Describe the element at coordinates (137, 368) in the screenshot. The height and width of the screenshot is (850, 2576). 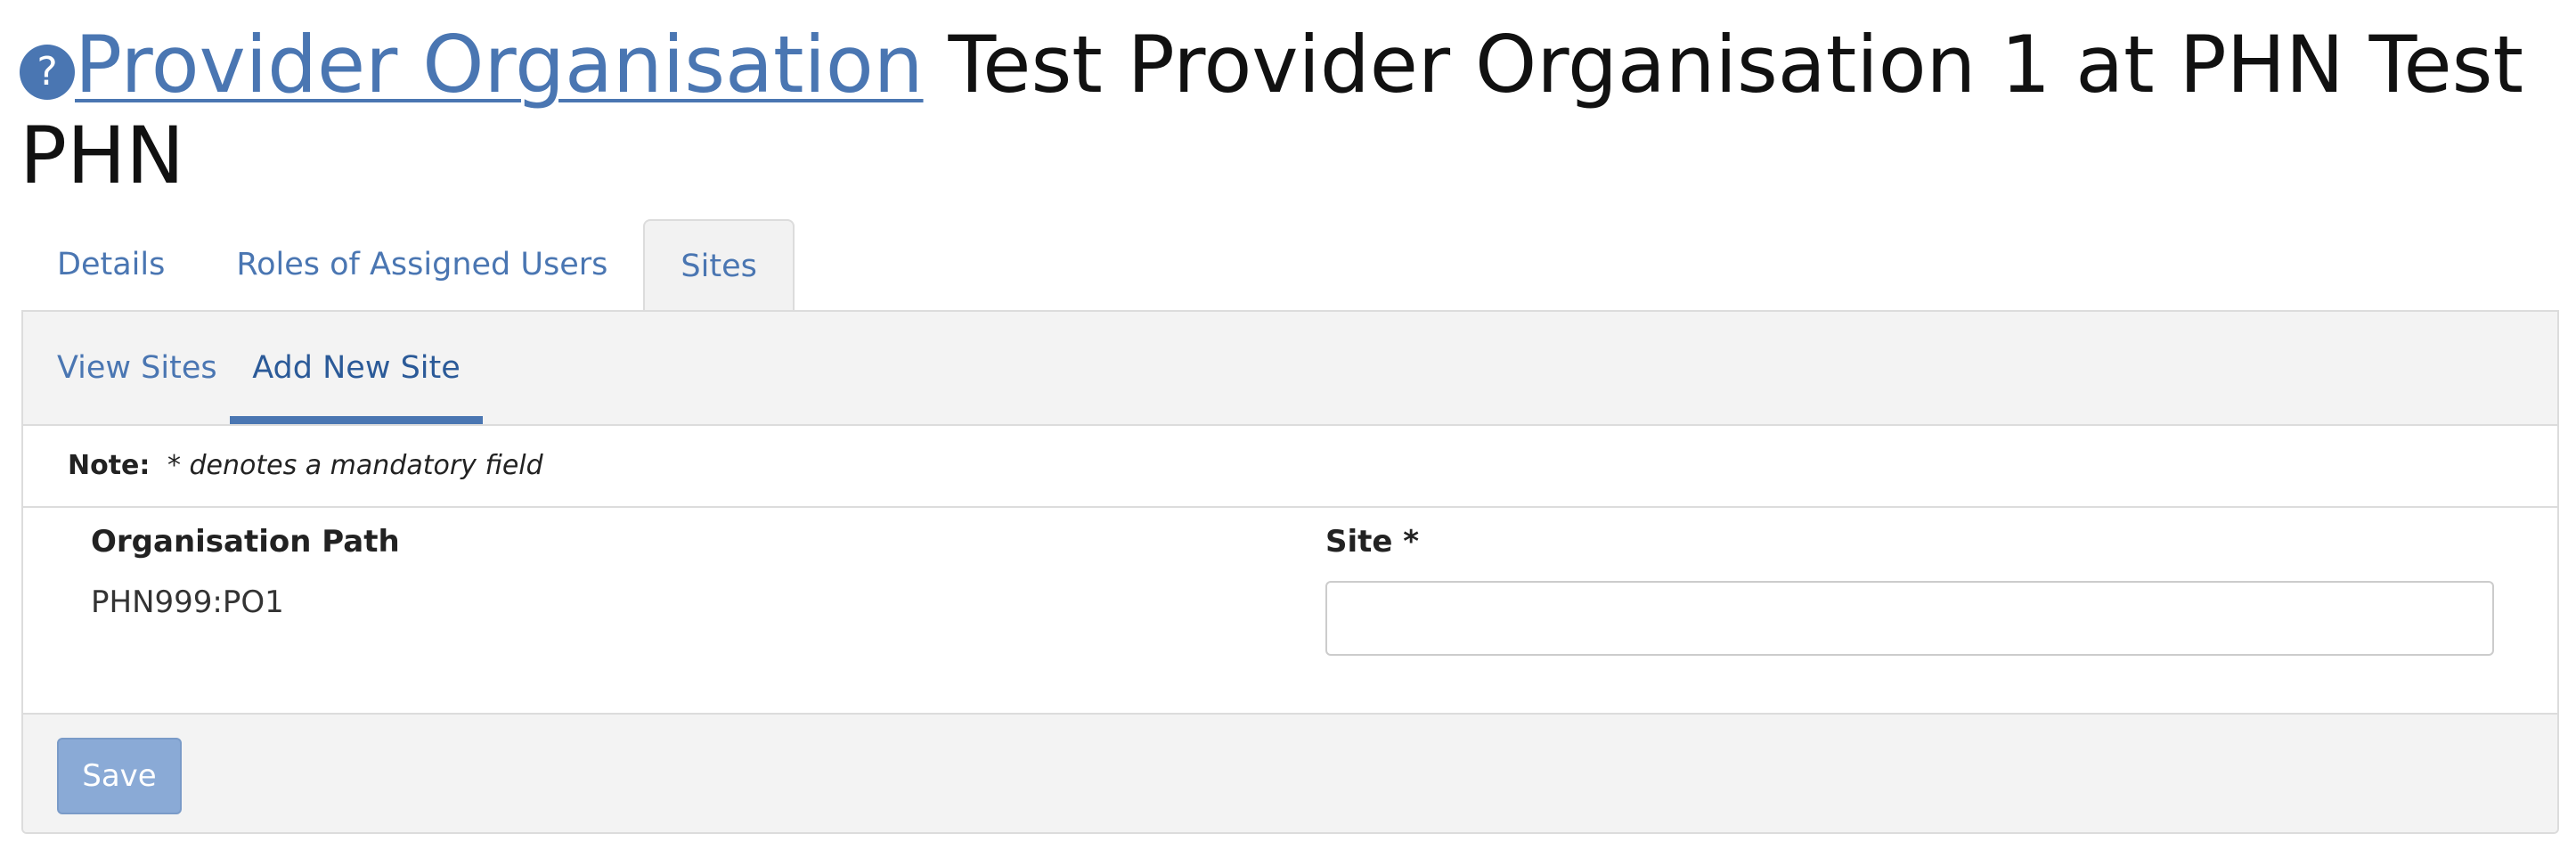
I see `subtab-view-sites: View Sites` at that location.